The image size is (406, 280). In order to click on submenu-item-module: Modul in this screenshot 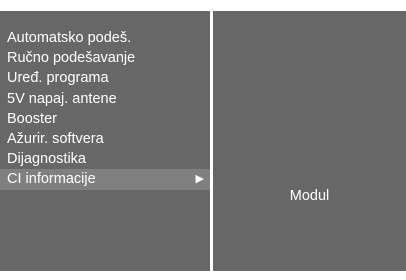, I will do `click(309, 196)`.